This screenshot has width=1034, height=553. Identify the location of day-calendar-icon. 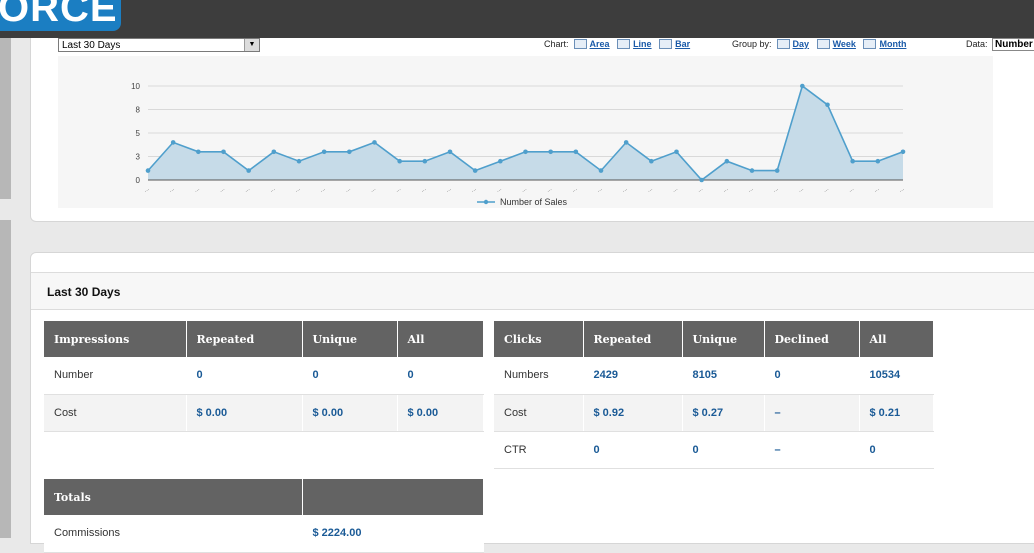
(783, 44).